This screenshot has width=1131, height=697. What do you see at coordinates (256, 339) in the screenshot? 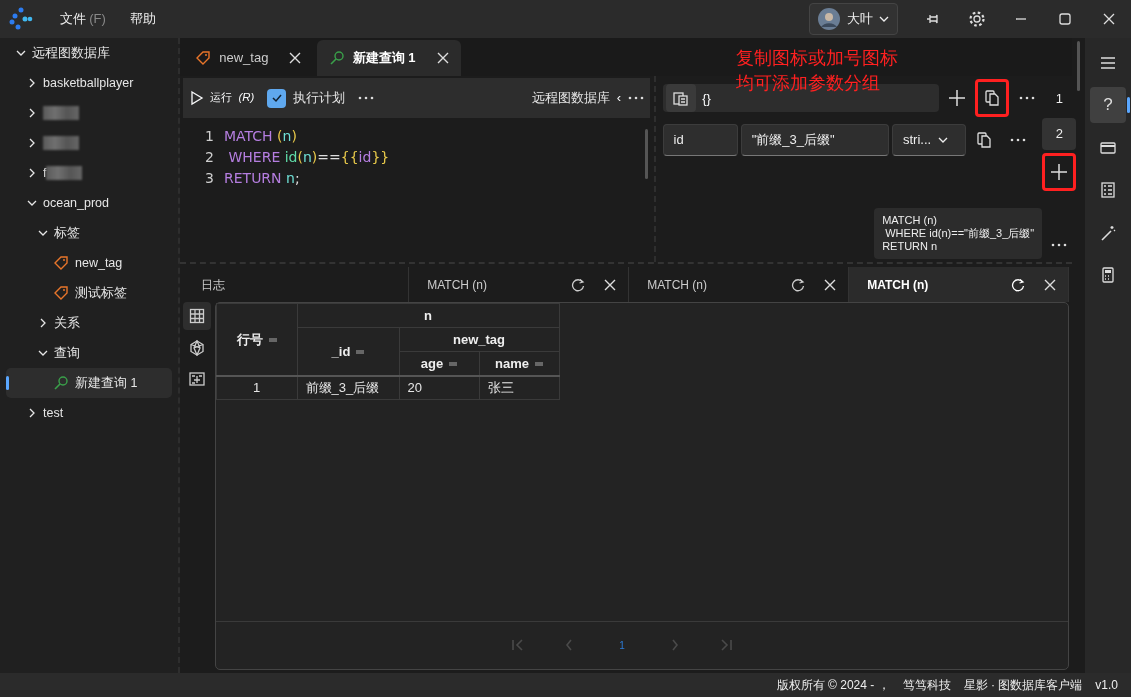
I see `column-header: 行号` at bounding box center [256, 339].